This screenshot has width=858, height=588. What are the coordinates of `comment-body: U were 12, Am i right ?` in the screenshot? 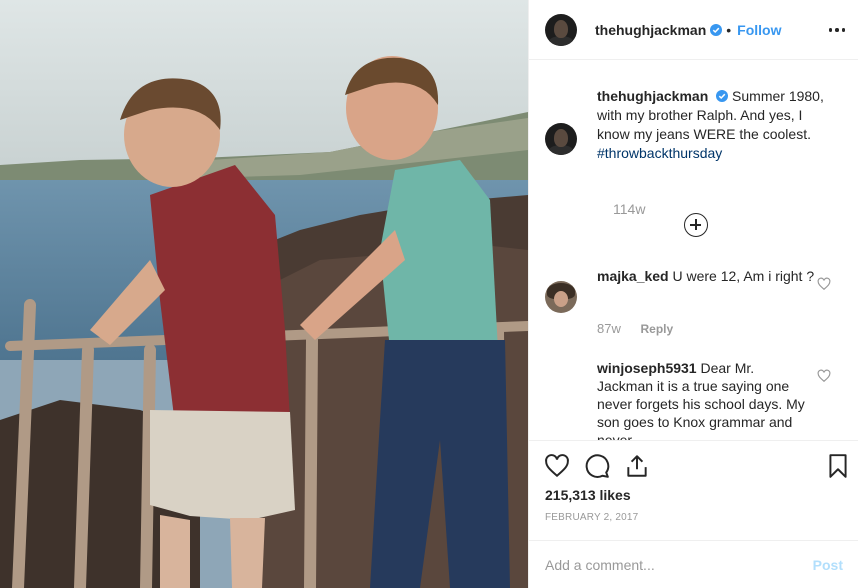 It's located at (743, 276).